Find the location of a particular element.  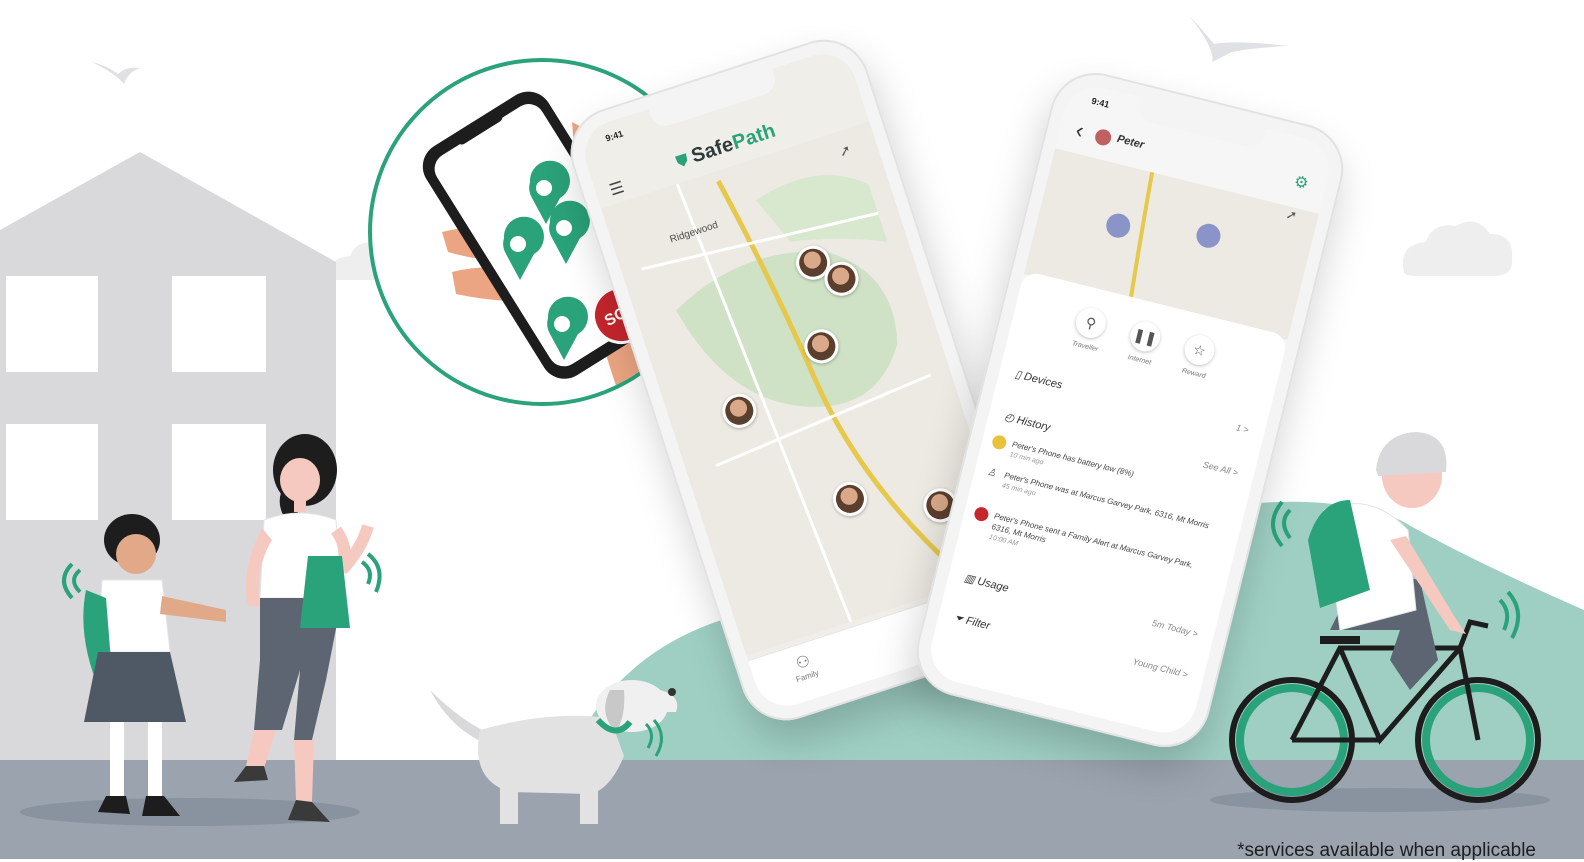

family-walking-illustration is located at coordinates (222, 628).